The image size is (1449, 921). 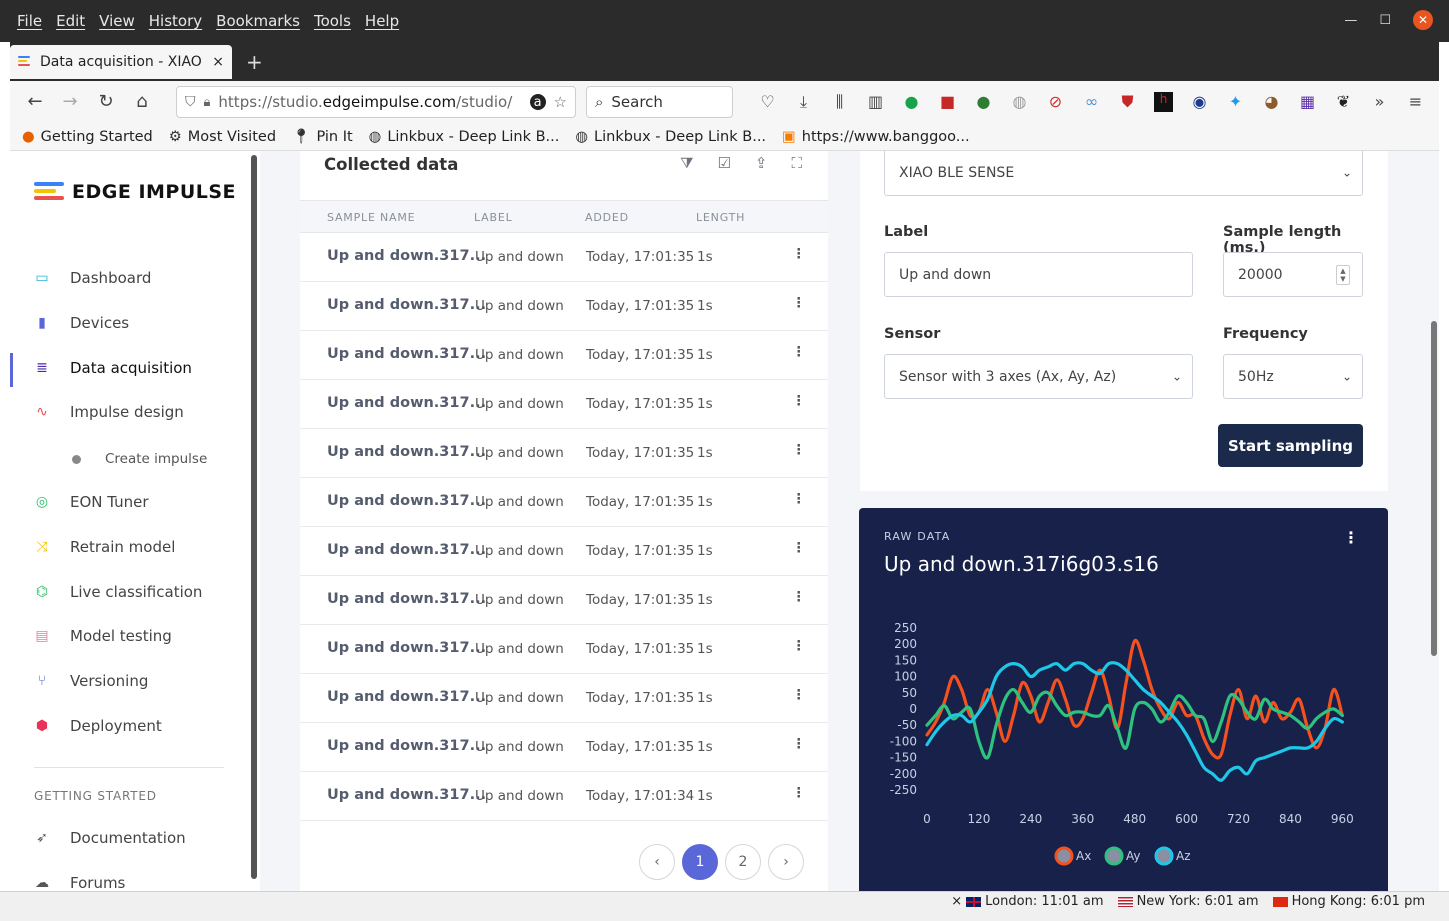 I want to click on h-extension-icon: h, so click(x=1163, y=102).